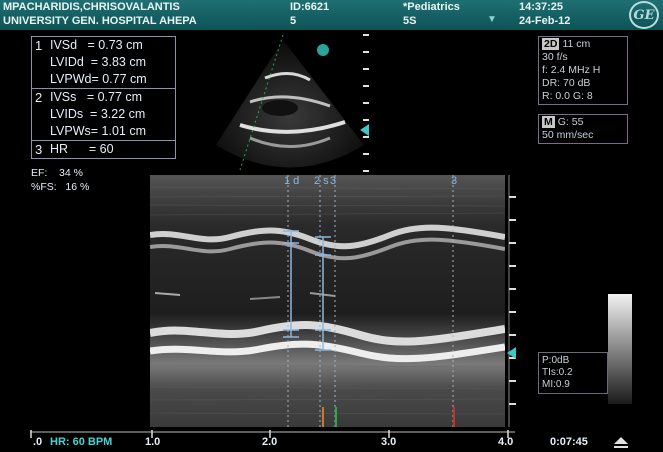 The height and width of the screenshot is (452, 663). Describe the element at coordinates (556, 360) in the screenshot. I see `power-db: P:0dB` at that location.